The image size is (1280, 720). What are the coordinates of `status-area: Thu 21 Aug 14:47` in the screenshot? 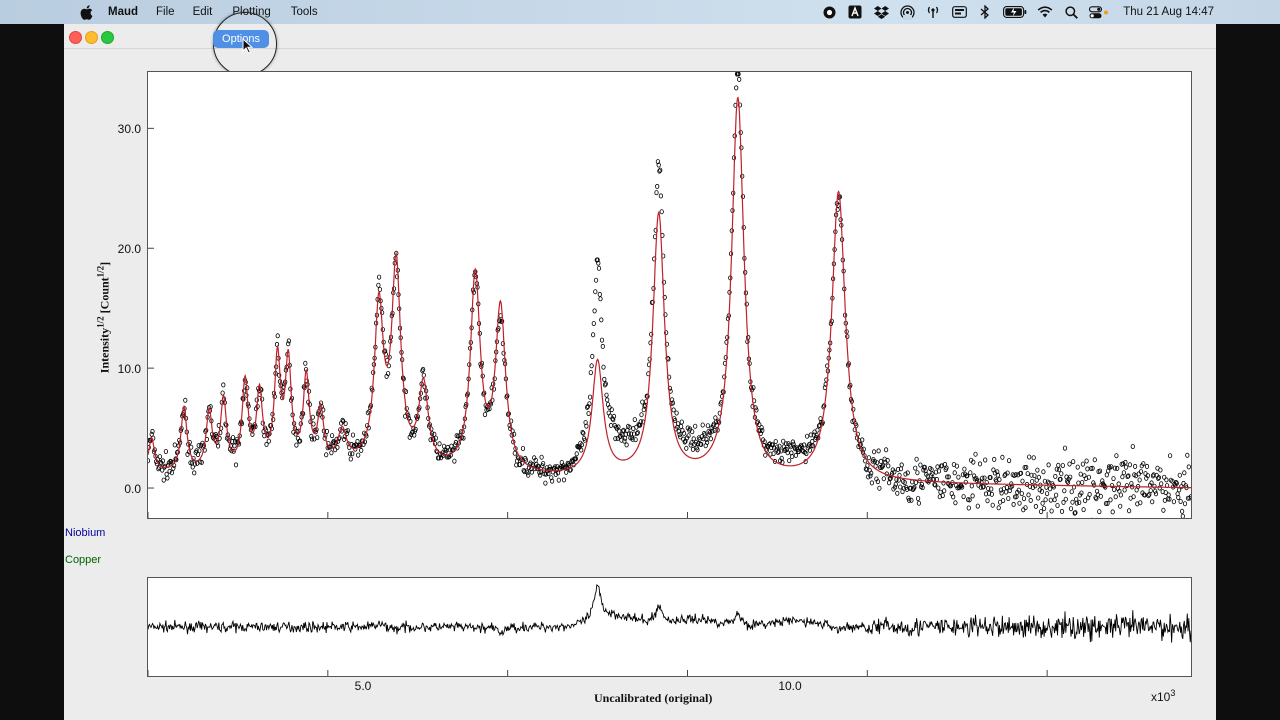 It's located at (1050, 12).